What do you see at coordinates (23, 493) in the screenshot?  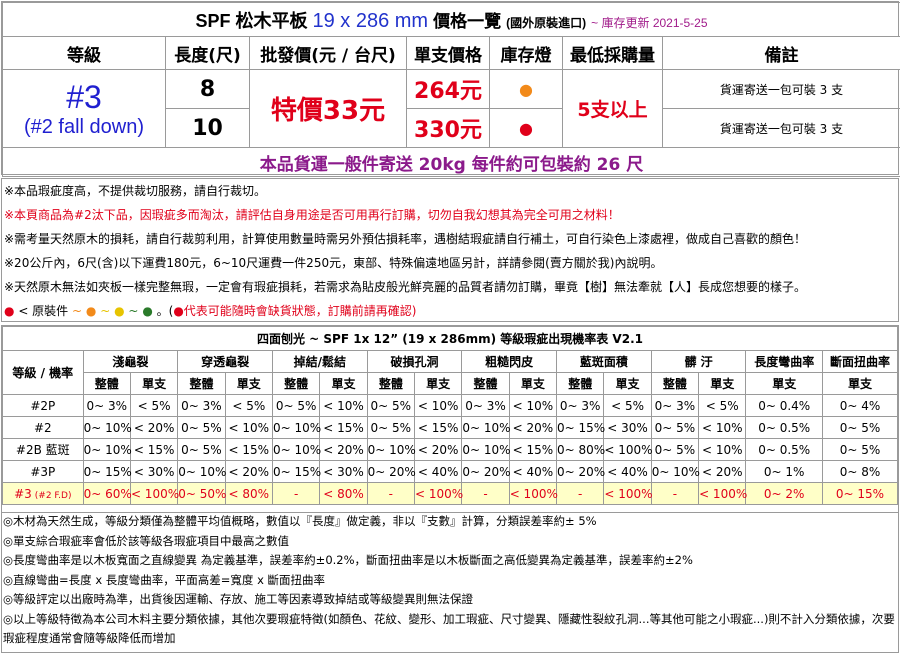 I see `defect-row-grade-label: #3` at bounding box center [23, 493].